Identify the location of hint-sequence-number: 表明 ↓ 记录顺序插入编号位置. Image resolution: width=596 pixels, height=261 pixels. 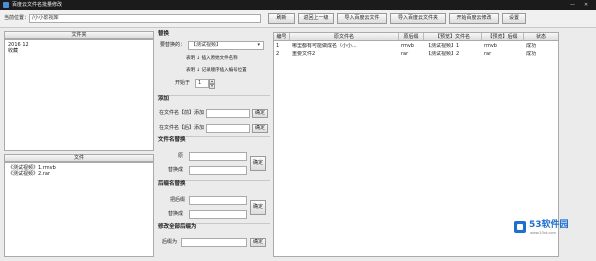
(216, 70).